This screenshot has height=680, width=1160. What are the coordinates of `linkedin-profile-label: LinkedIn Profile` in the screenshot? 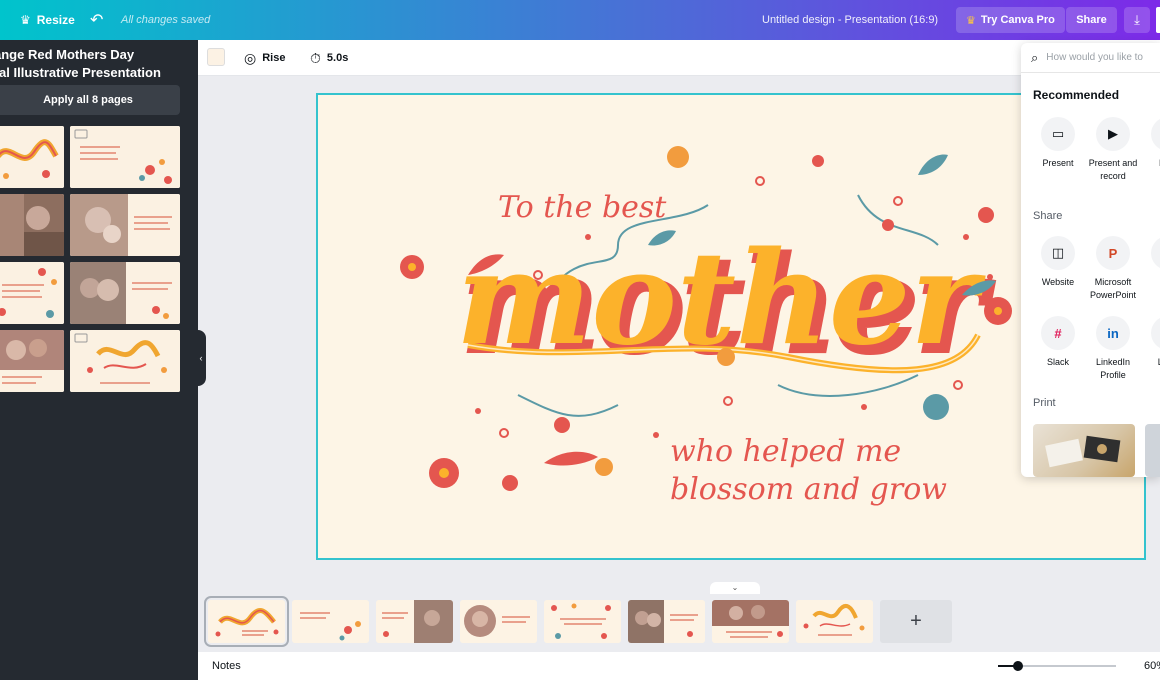 It's located at (1113, 368).